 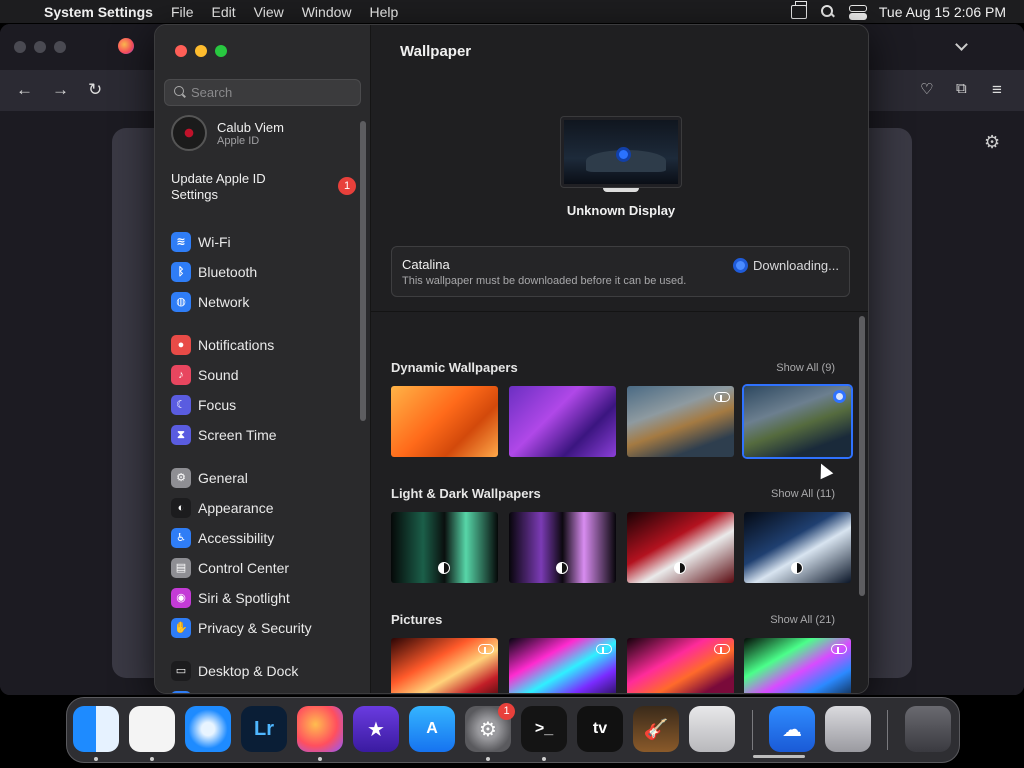 I want to click on sidebar-item-bluetooth: ᛒ Bluetooth, so click(x=214, y=272).